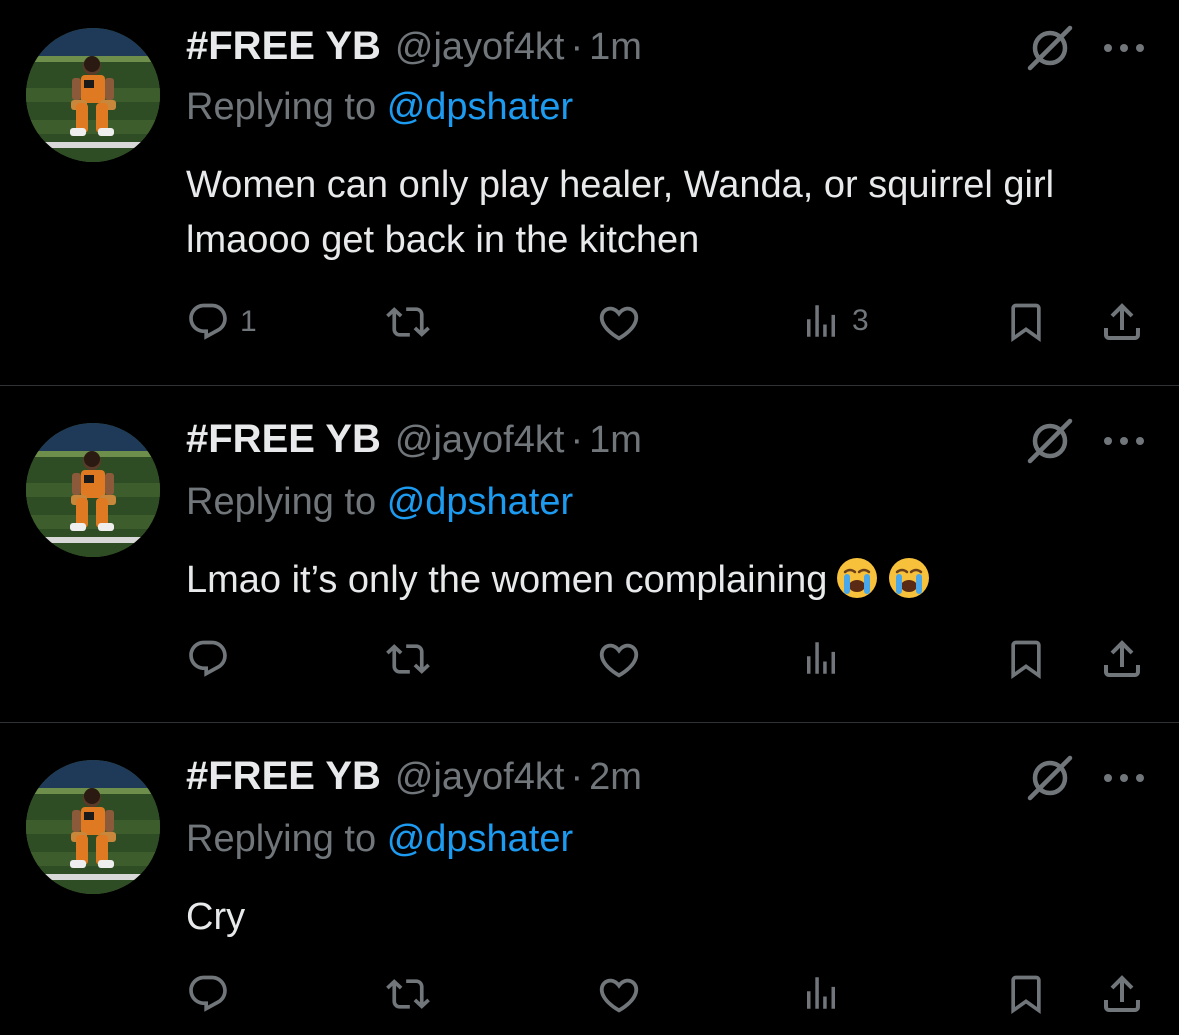 This screenshot has width=1179, height=1035. What do you see at coordinates (507, 580) in the screenshot?
I see `tweet-text: Lmao it’s only the women complaining` at bounding box center [507, 580].